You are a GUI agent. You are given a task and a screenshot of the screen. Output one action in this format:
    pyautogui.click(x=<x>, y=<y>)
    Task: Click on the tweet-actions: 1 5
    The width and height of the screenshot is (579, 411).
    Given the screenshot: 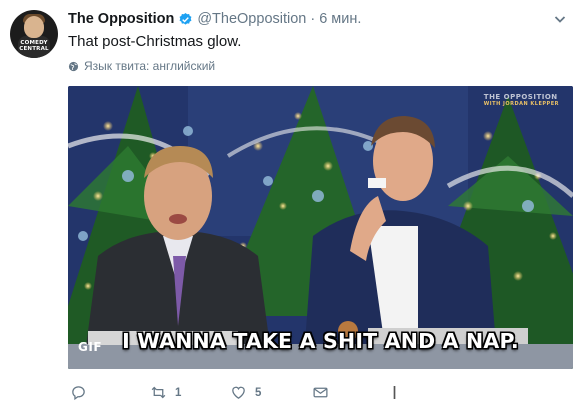 What is the action you would take?
    pyautogui.click(x=318, y=396)
    